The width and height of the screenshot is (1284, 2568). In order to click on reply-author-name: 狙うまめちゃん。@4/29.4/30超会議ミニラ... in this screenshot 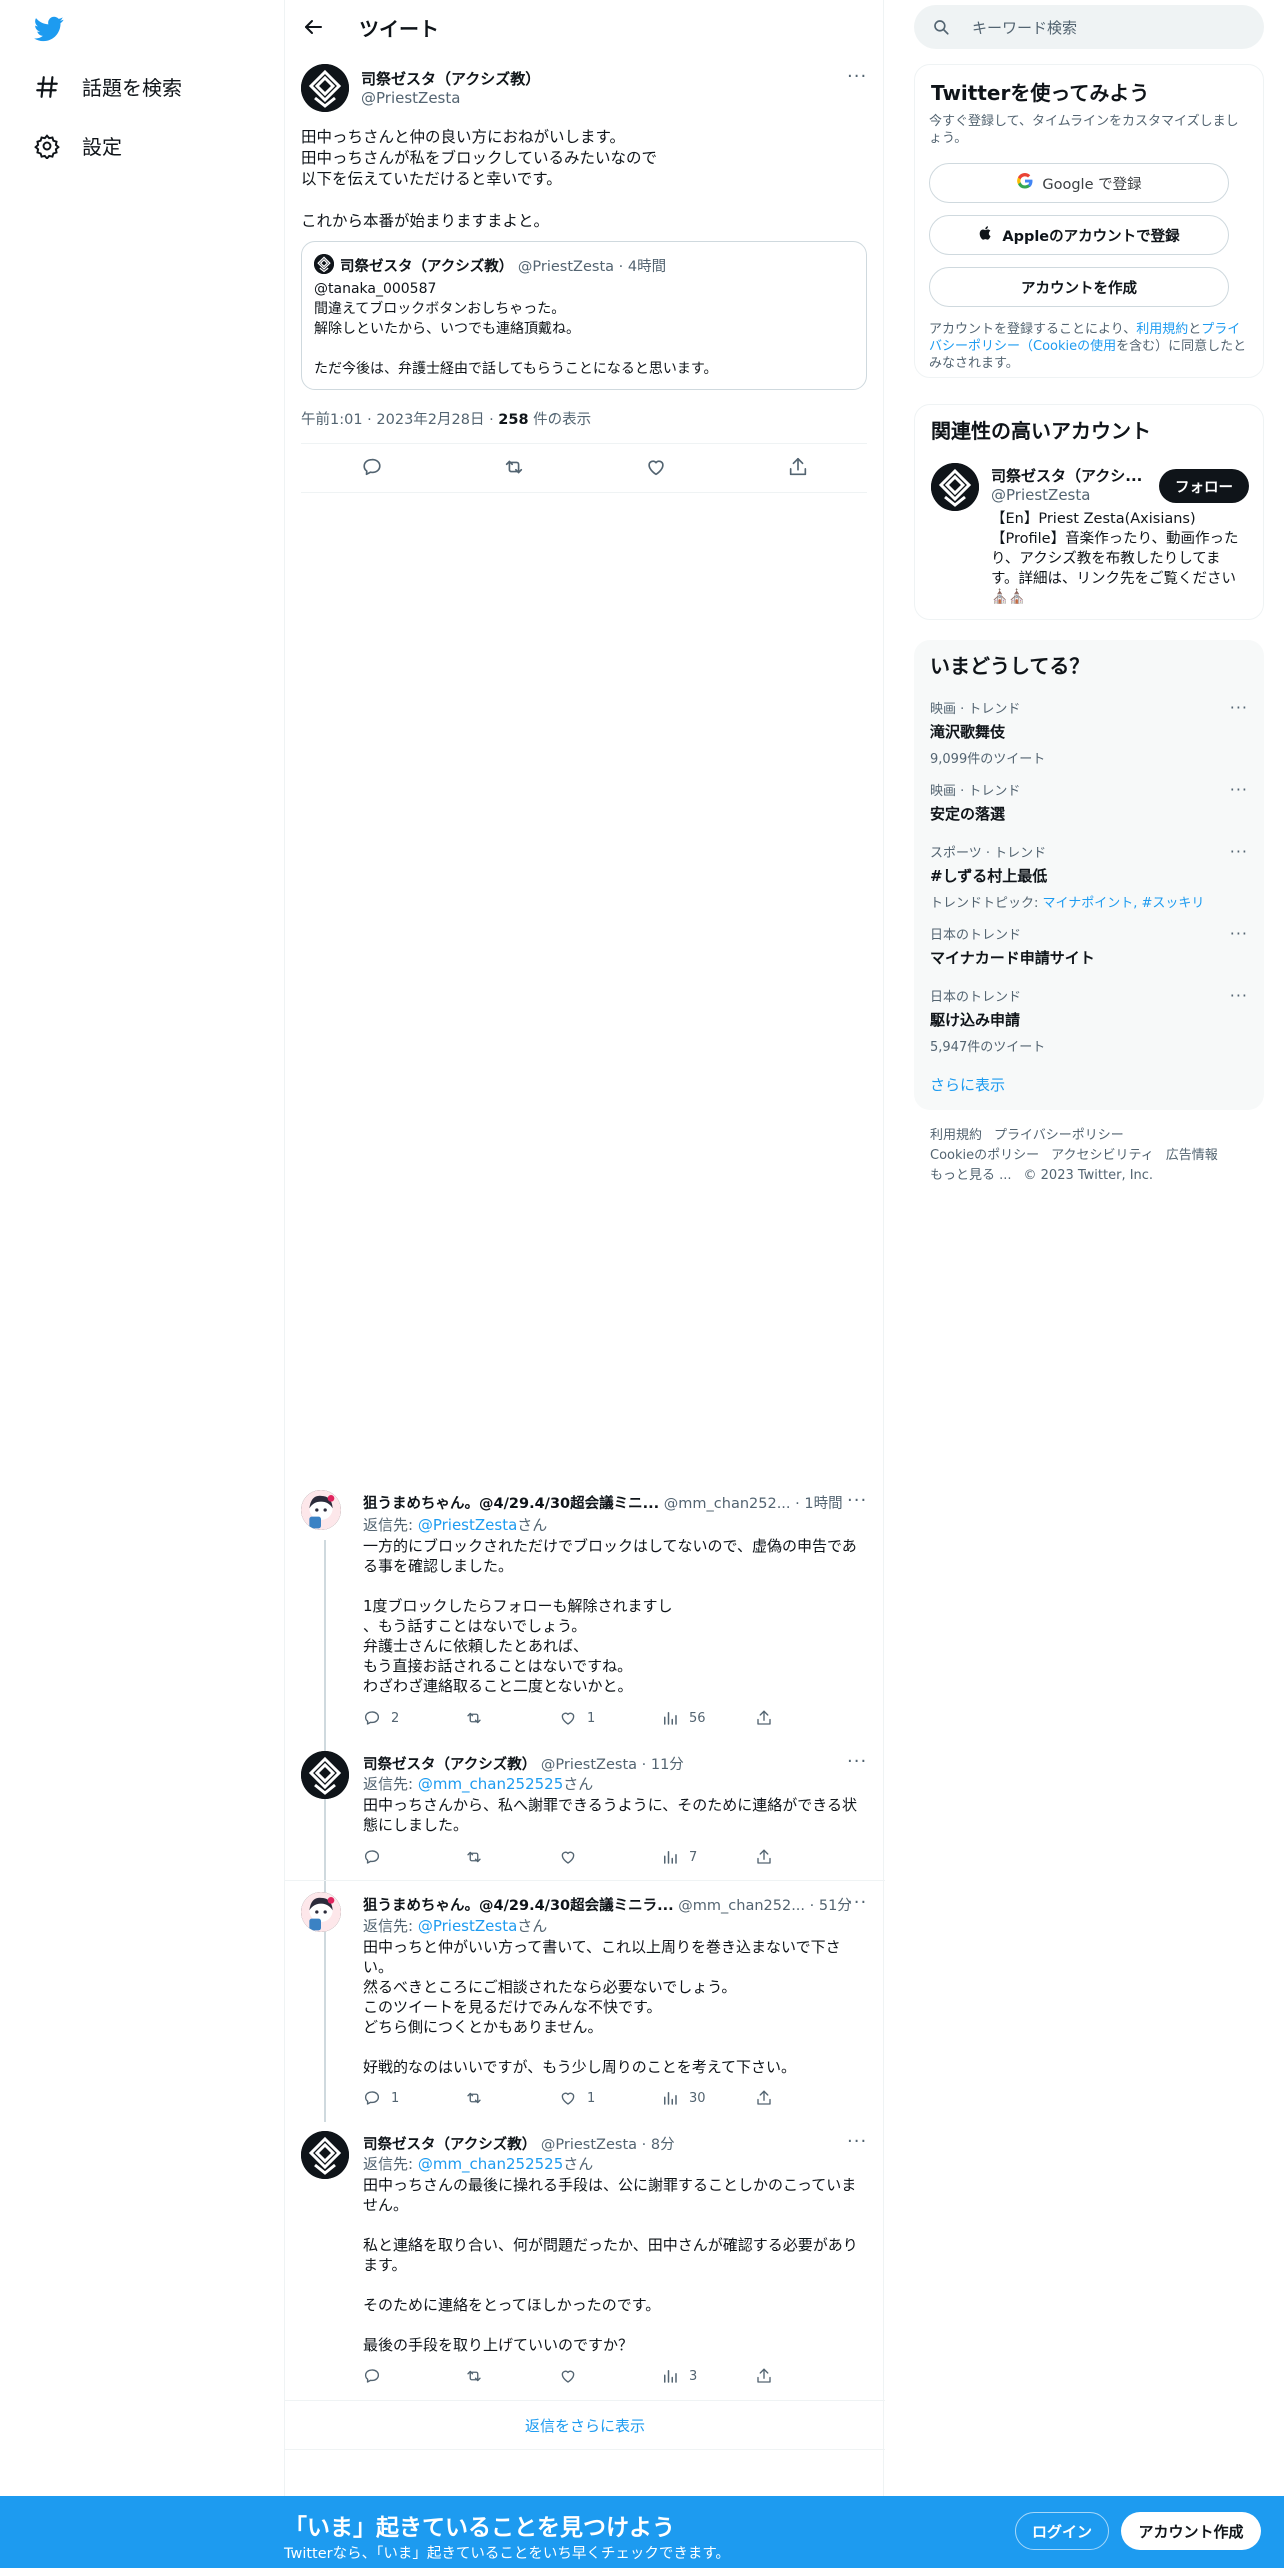, I will do `click(518, 1906)`.